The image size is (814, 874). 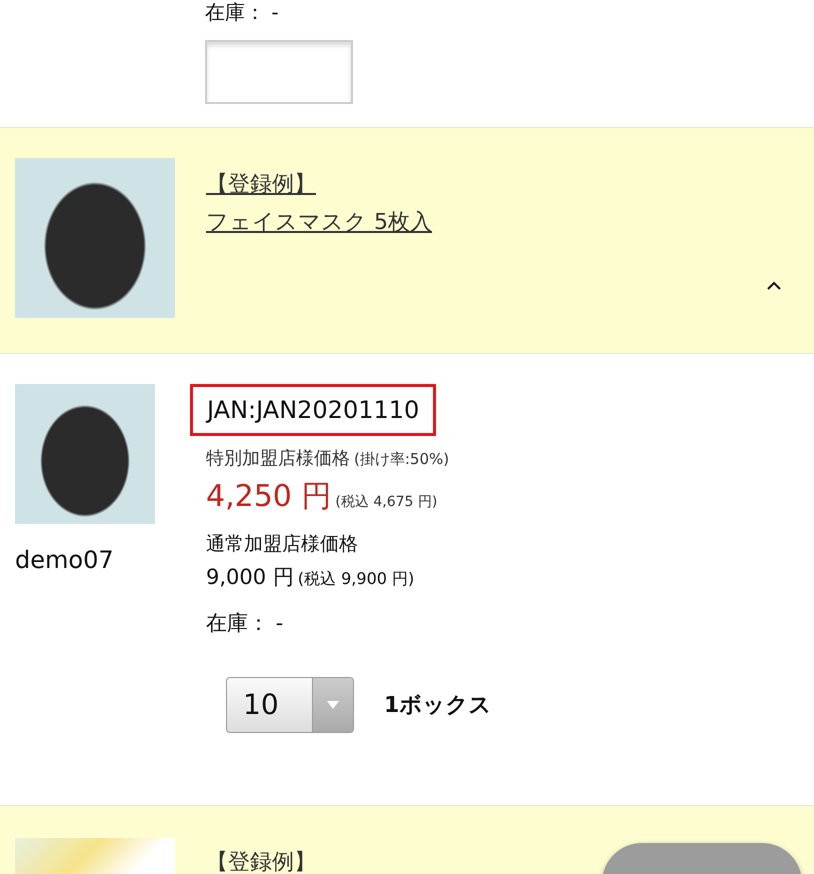 What do you see at coordinates (438, 706) in the screenshot?
I see `unit-text: 1ボックス` at bounding box center [438, 706].